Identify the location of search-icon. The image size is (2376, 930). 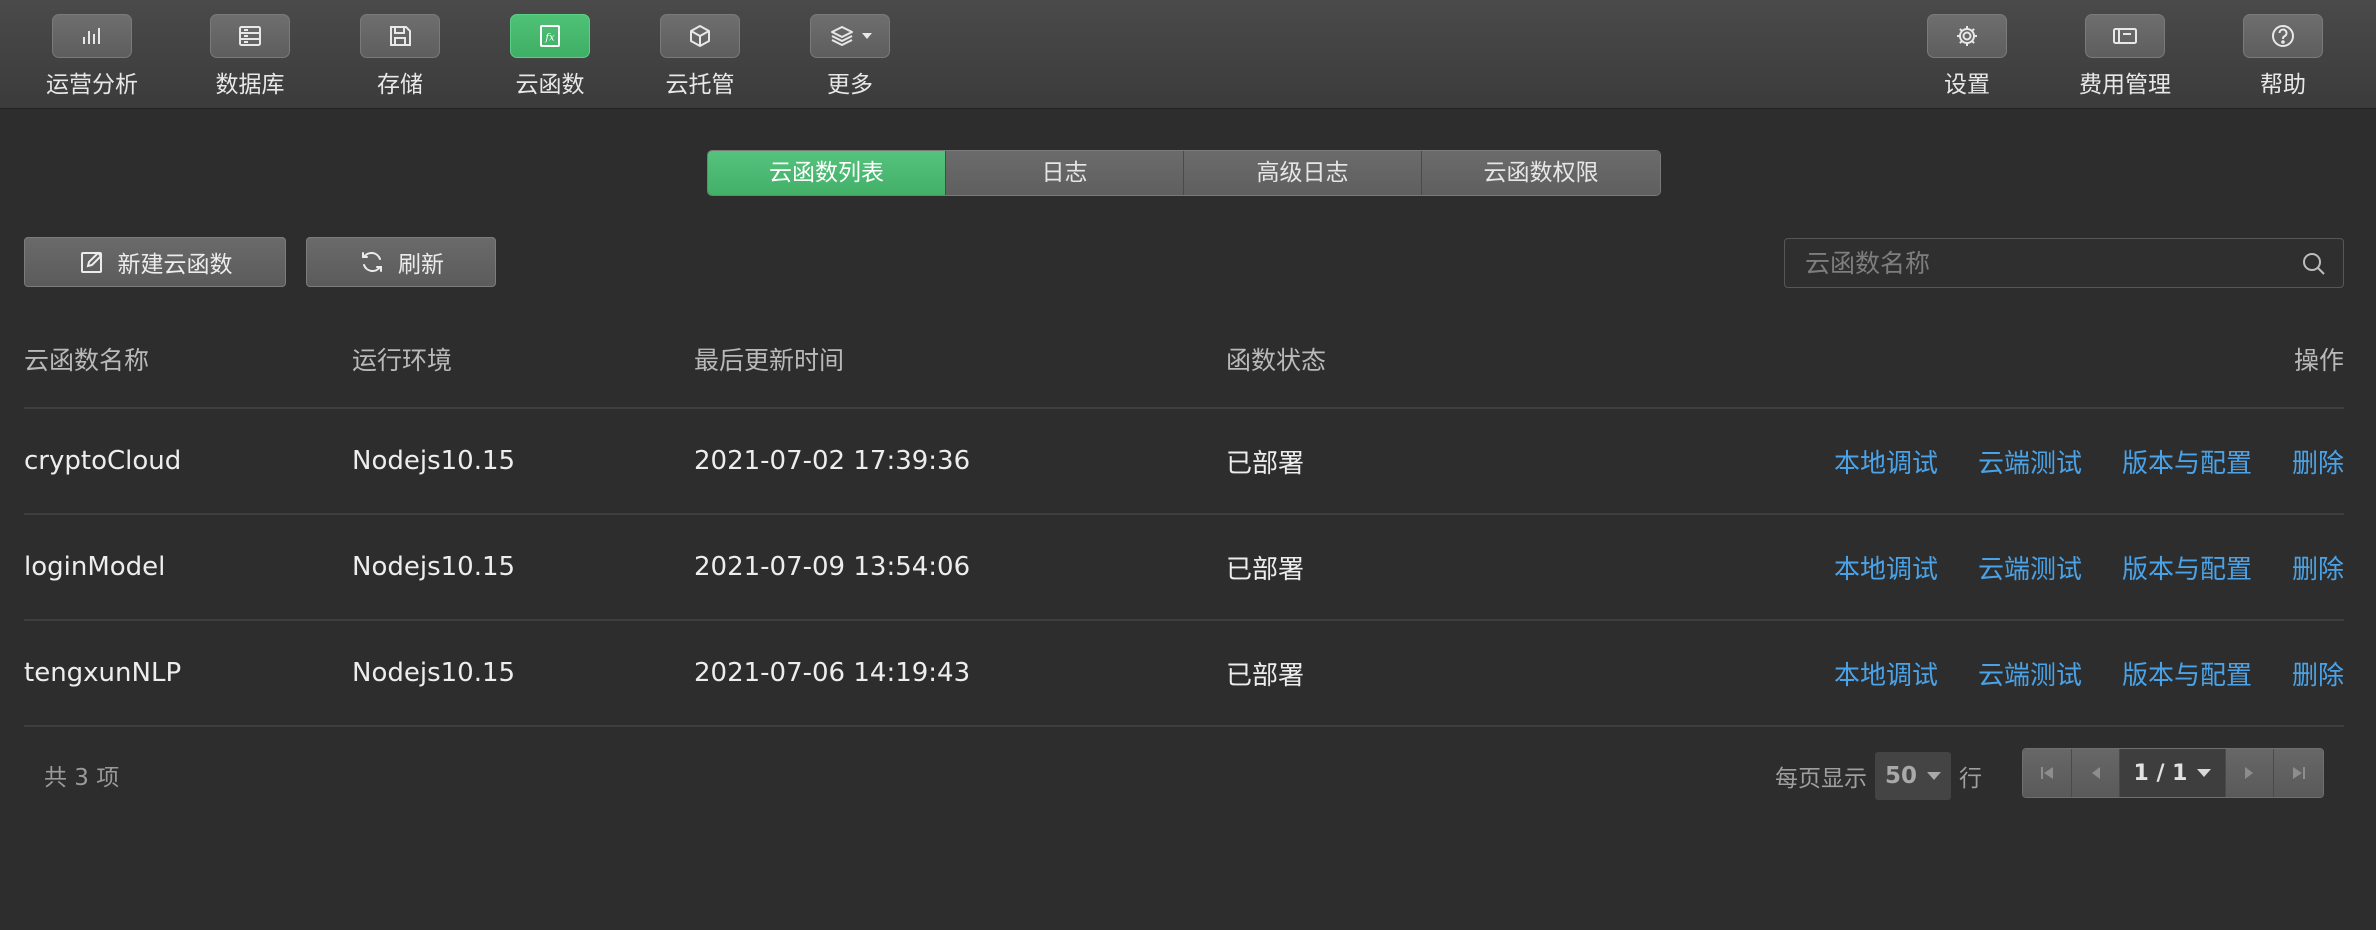
(2314, 264).